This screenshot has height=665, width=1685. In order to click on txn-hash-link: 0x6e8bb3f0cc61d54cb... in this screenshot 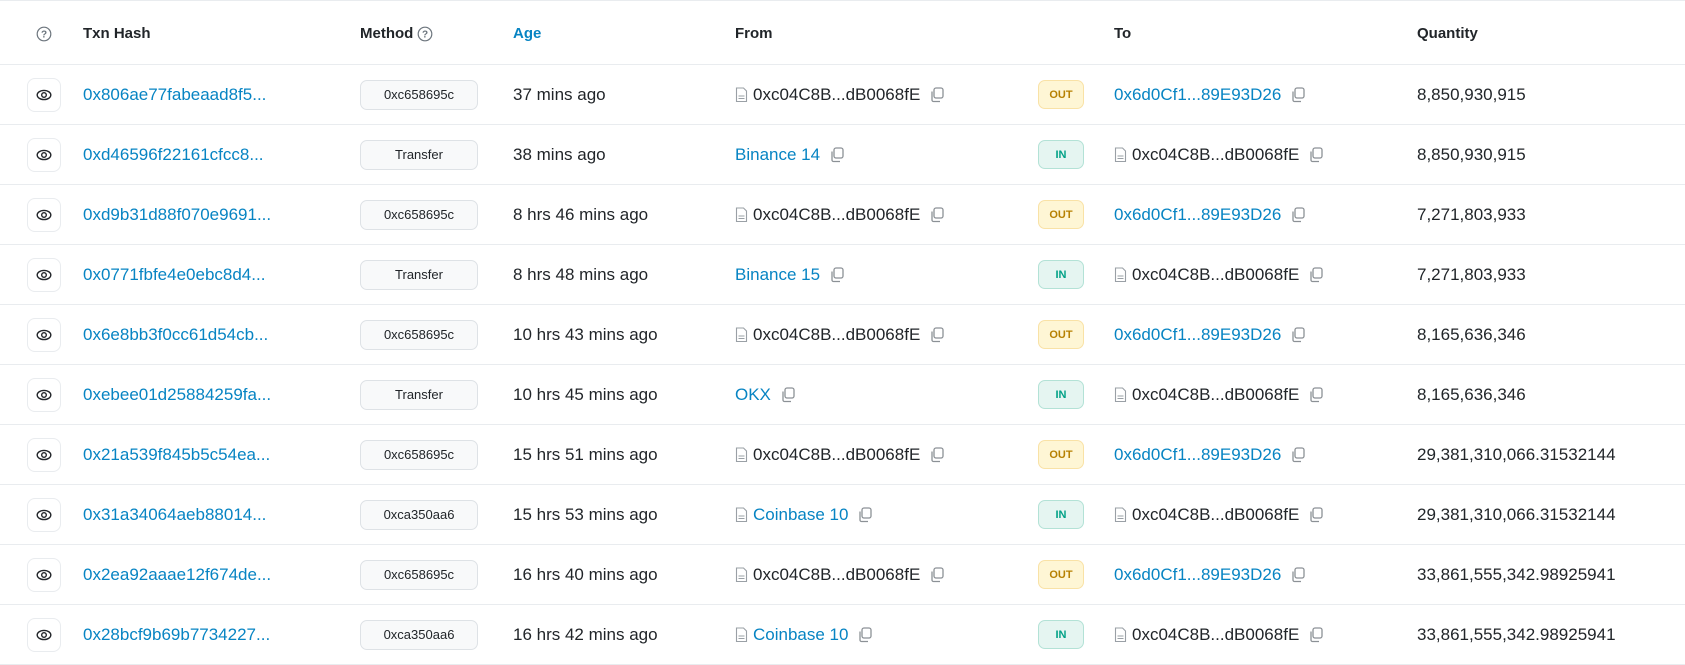, I will do `click(175, 335)`.